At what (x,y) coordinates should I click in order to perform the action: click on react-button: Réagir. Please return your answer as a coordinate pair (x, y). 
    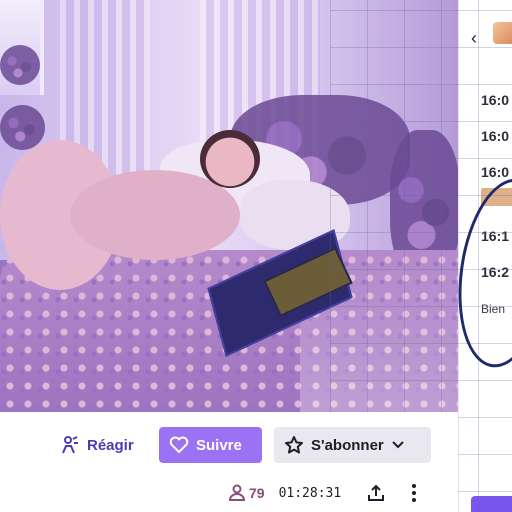
    Looking at the image, I should click on (97, 445).